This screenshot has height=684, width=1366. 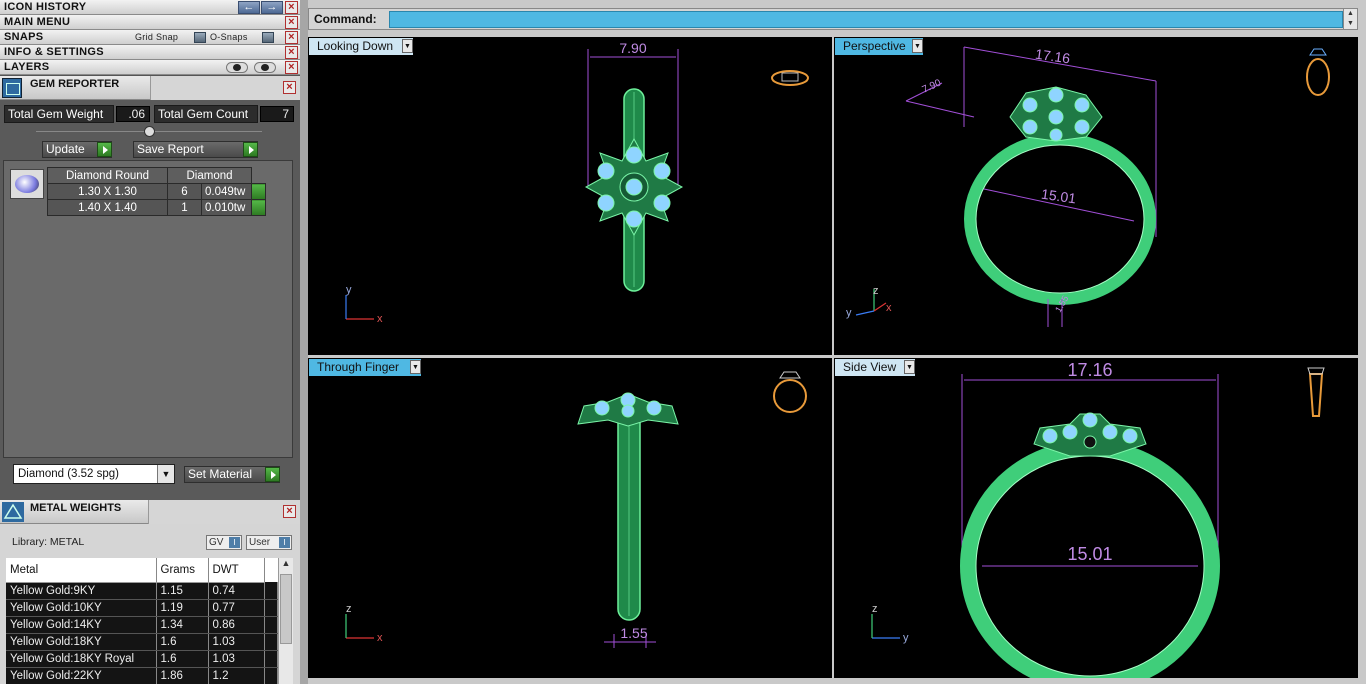 What do you see at coordinates (1350, 19) in the screenshot?
I see `command-spinner: ▲ ▼` at bounding box center [1350, 19].